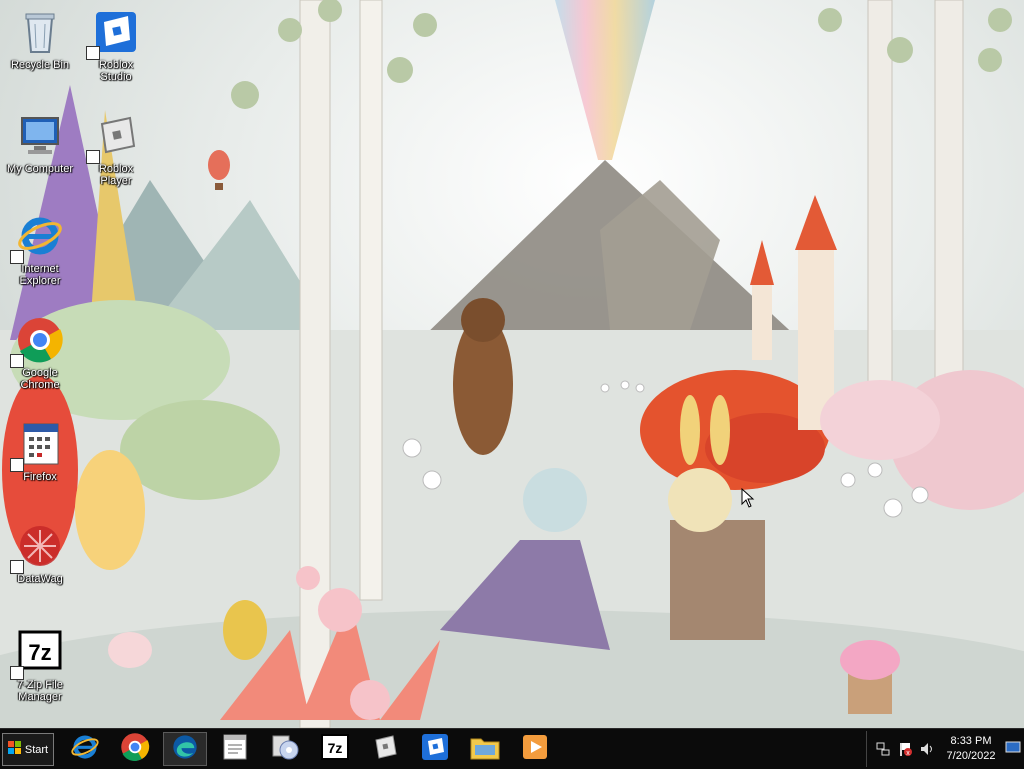 The image size is (1024, 769). What do you see at coordinates (40, 477) in the screenshot?
I see `desktop-icon-label: Firefox` at bounding box center [40, 477].